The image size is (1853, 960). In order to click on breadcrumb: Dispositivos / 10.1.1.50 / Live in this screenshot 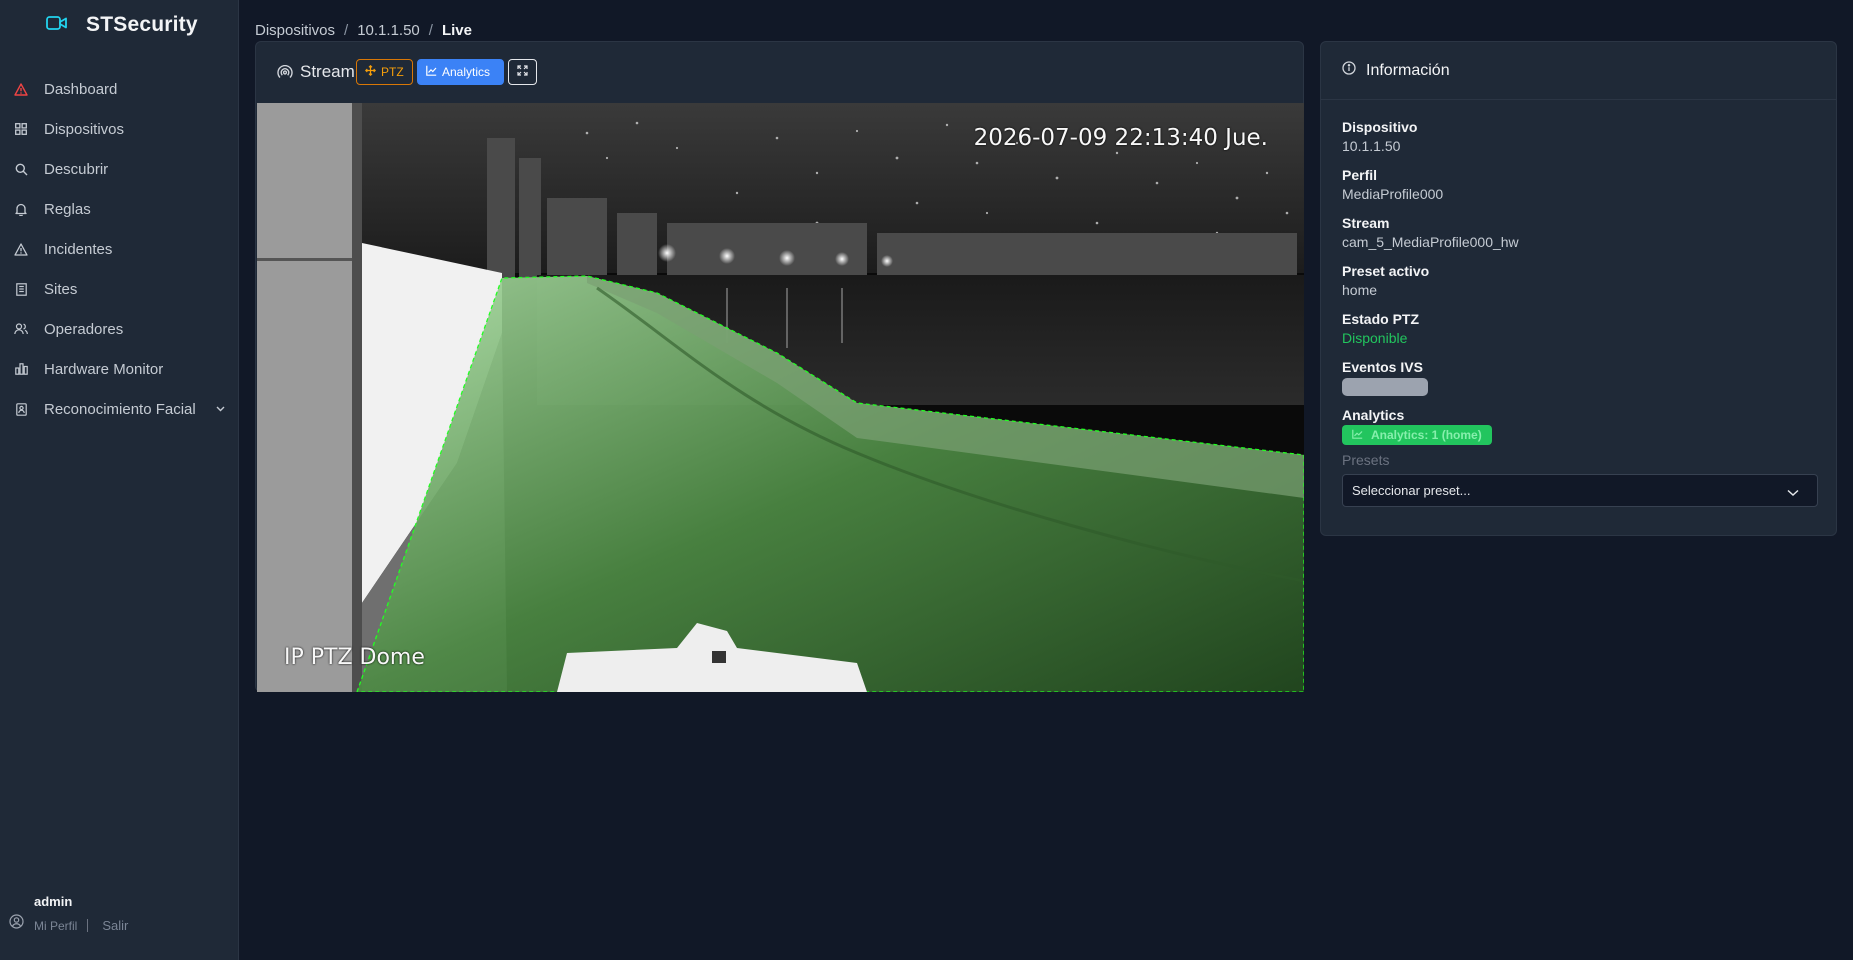, I will do `click(363, 30)`.